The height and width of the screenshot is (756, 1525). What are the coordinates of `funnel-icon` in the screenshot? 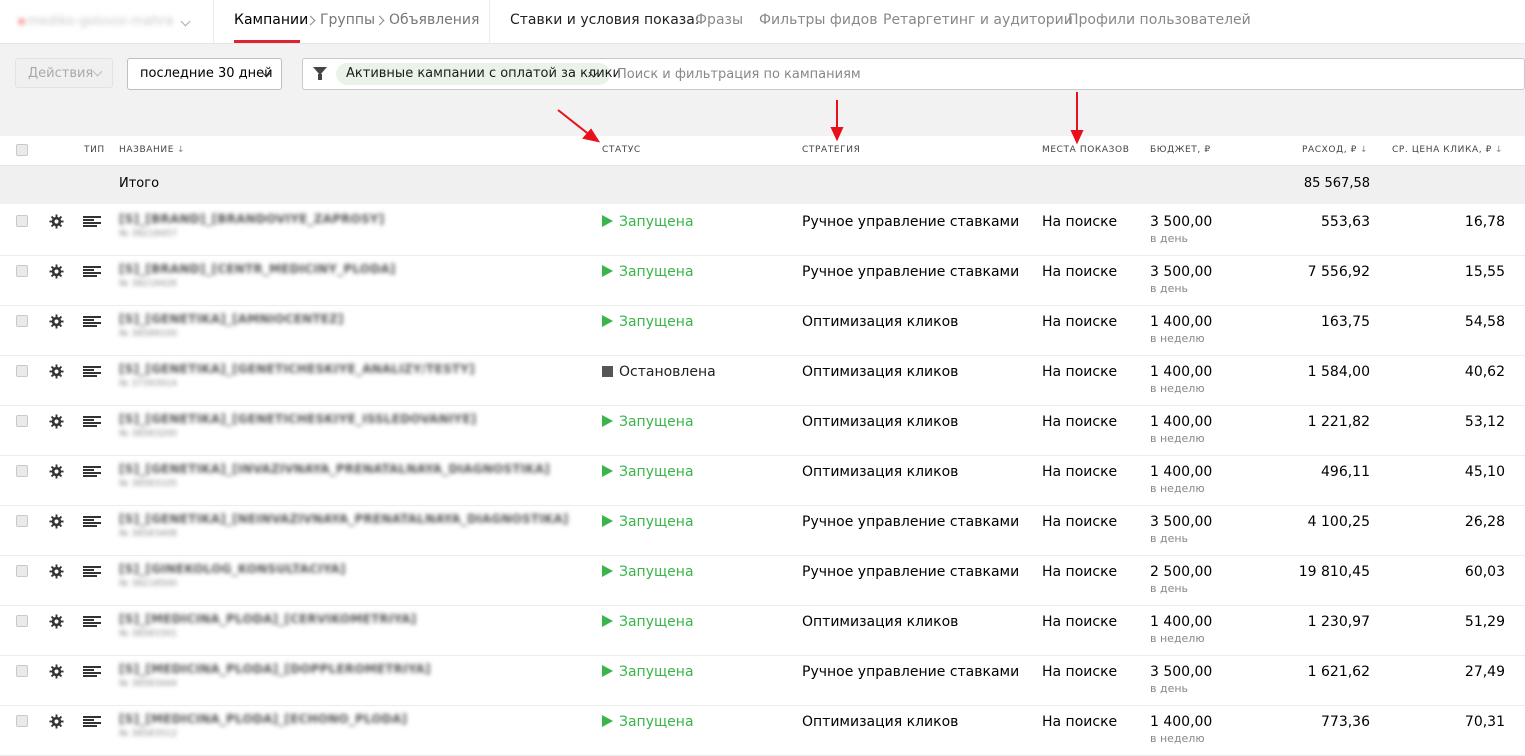 It's located at (320, 73).